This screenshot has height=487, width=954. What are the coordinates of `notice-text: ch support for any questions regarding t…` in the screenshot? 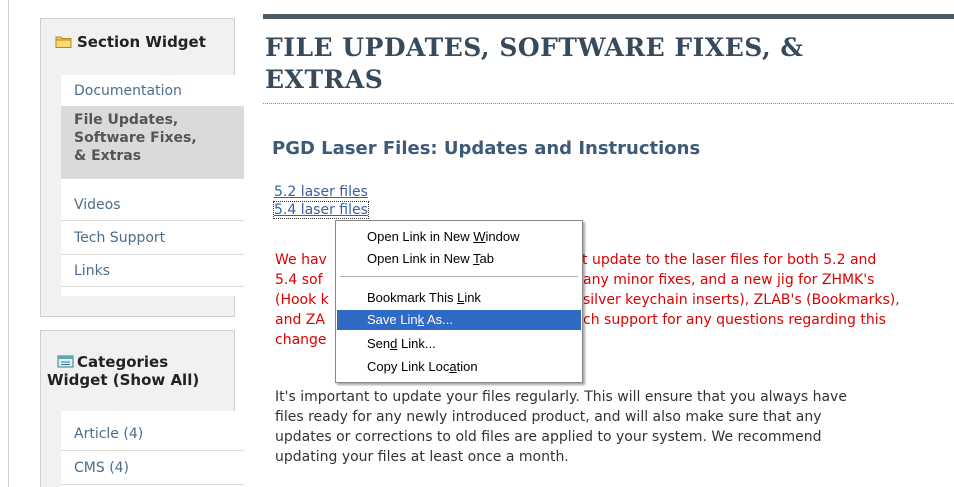 It's located at (734, 320).